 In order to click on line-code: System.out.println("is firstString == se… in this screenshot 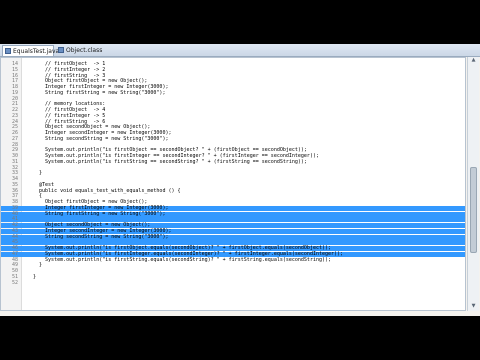, I will do `click(170, 162)`.